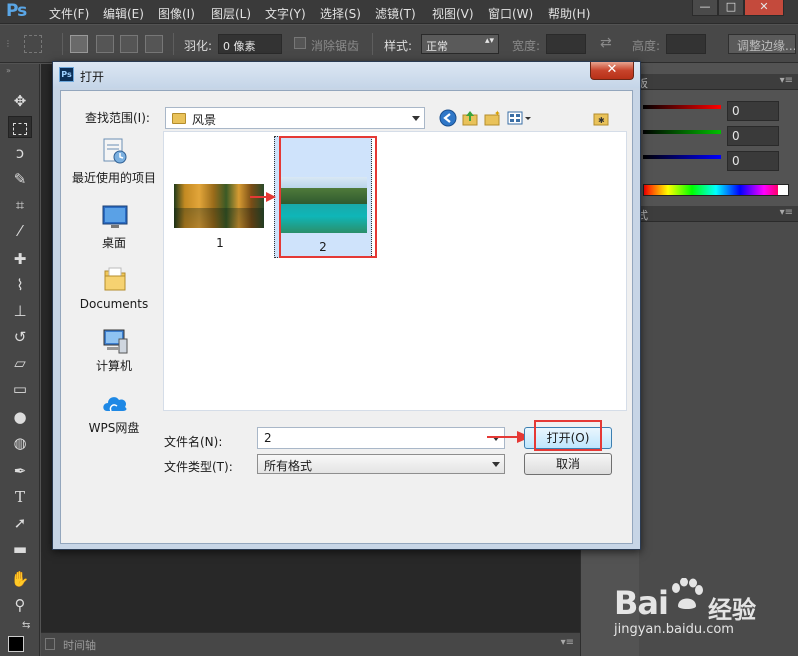 This screenshot has height=656, width=798. What do you see at coordinates (20, 153) in the screenshot?
I see `lasso-tool-icon: ↄ` at bounding box center [20, 153].